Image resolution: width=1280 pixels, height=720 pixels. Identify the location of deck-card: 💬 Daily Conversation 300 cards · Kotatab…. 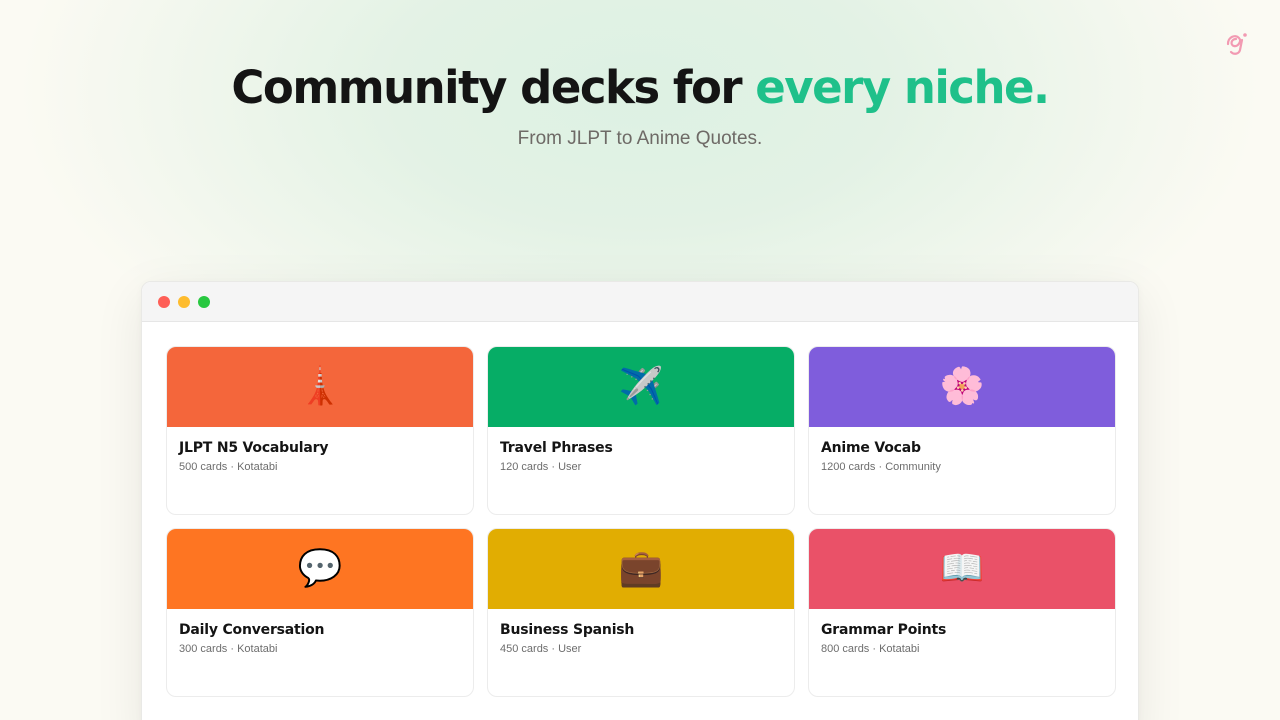
(320, 612).